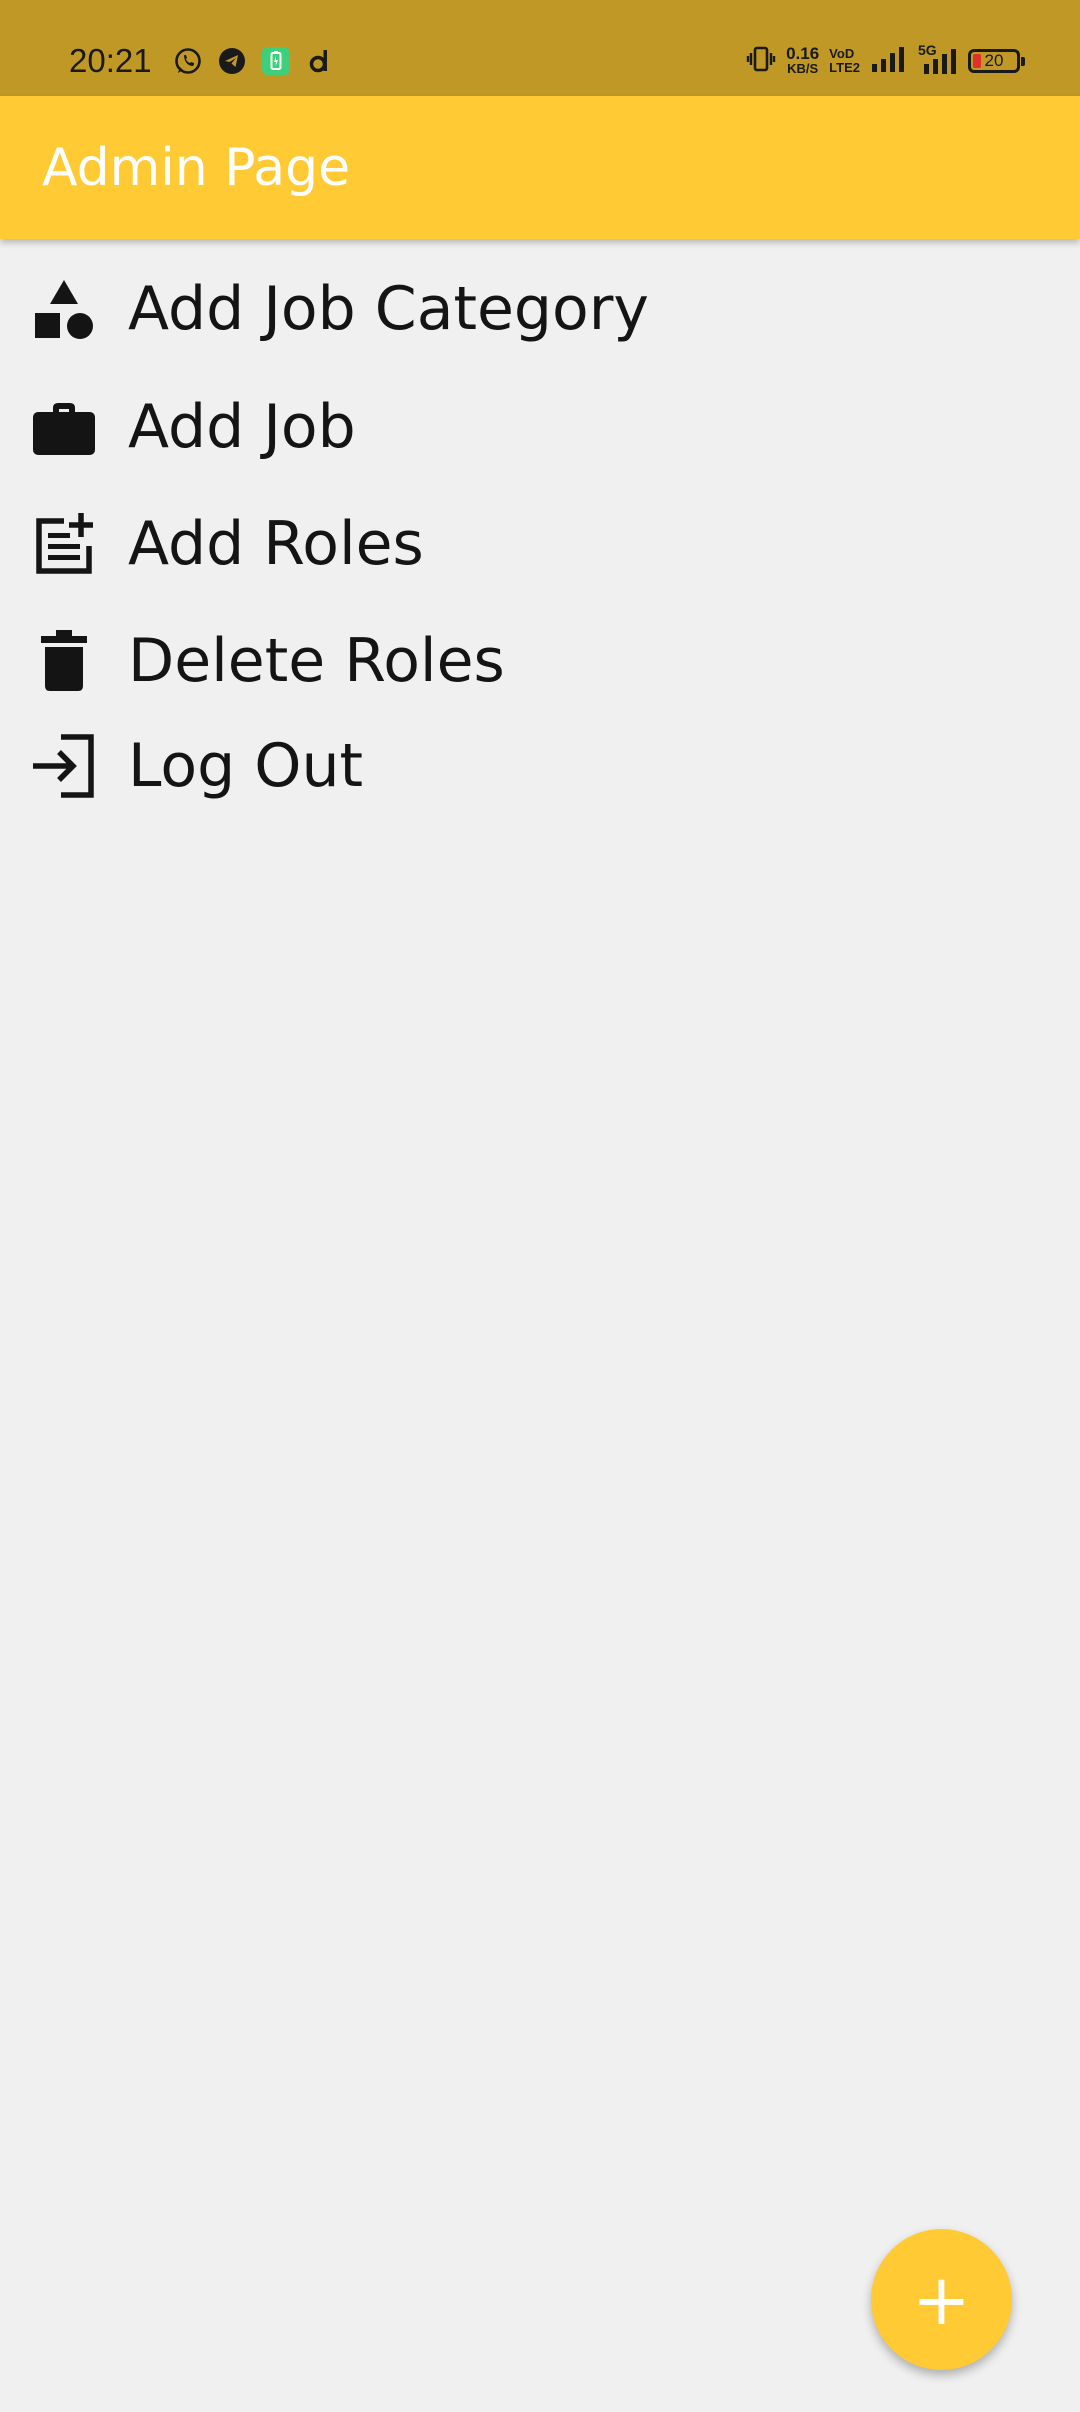  I want to click on volte-top: VoD, so click(842, 53).